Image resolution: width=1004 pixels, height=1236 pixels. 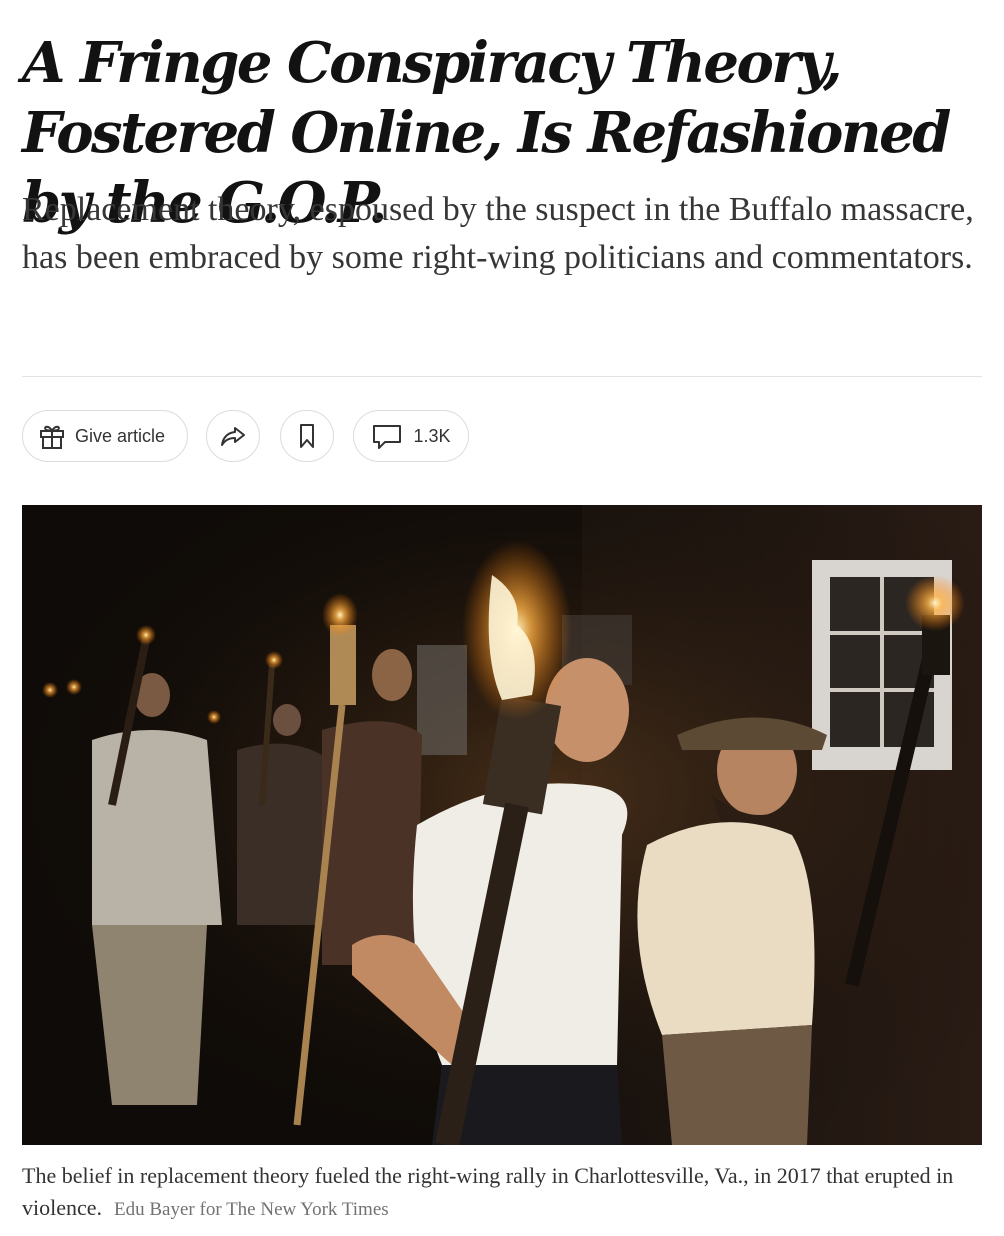 What do you see at coordinates (387, 436) in the screenshot?
I see `comment-icon` at bounding box center [387, 436].